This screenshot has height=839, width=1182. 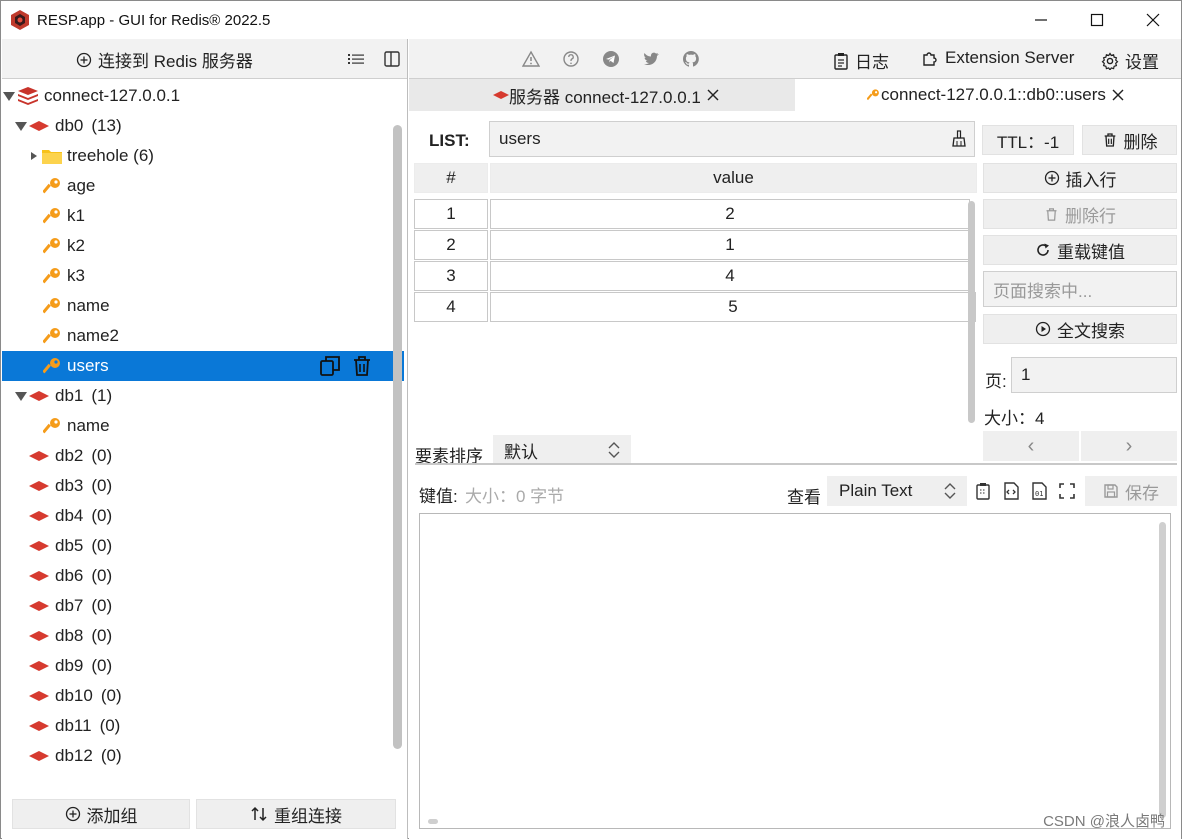 I want to click on row-index-cell: 3, so click(x=451, y=276).